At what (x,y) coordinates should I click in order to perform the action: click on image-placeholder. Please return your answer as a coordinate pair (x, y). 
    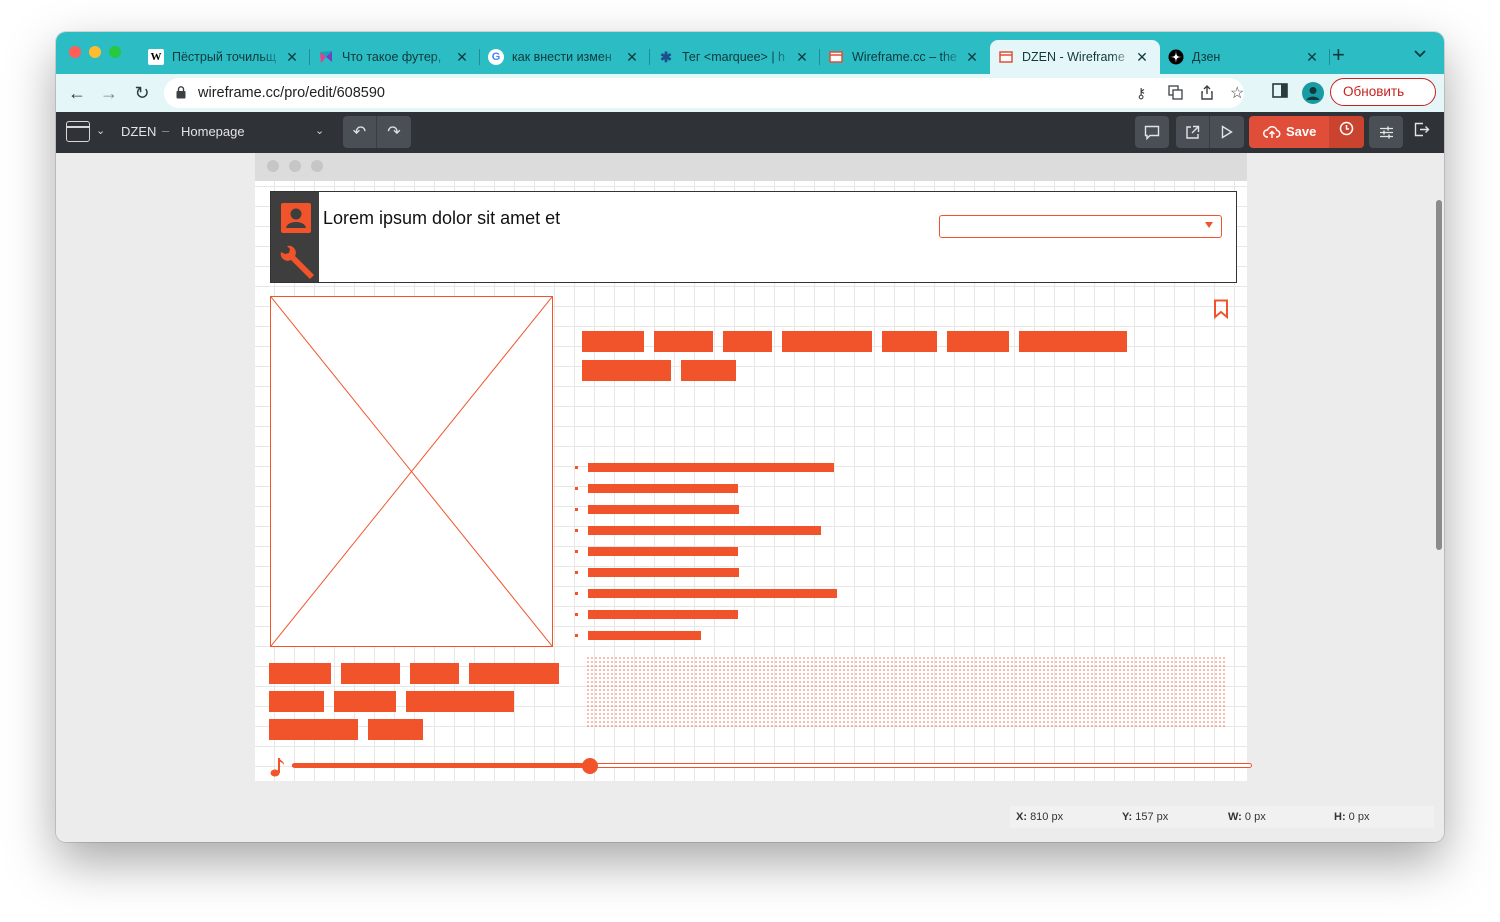
    Looking at the image, I should click on (411, 471).